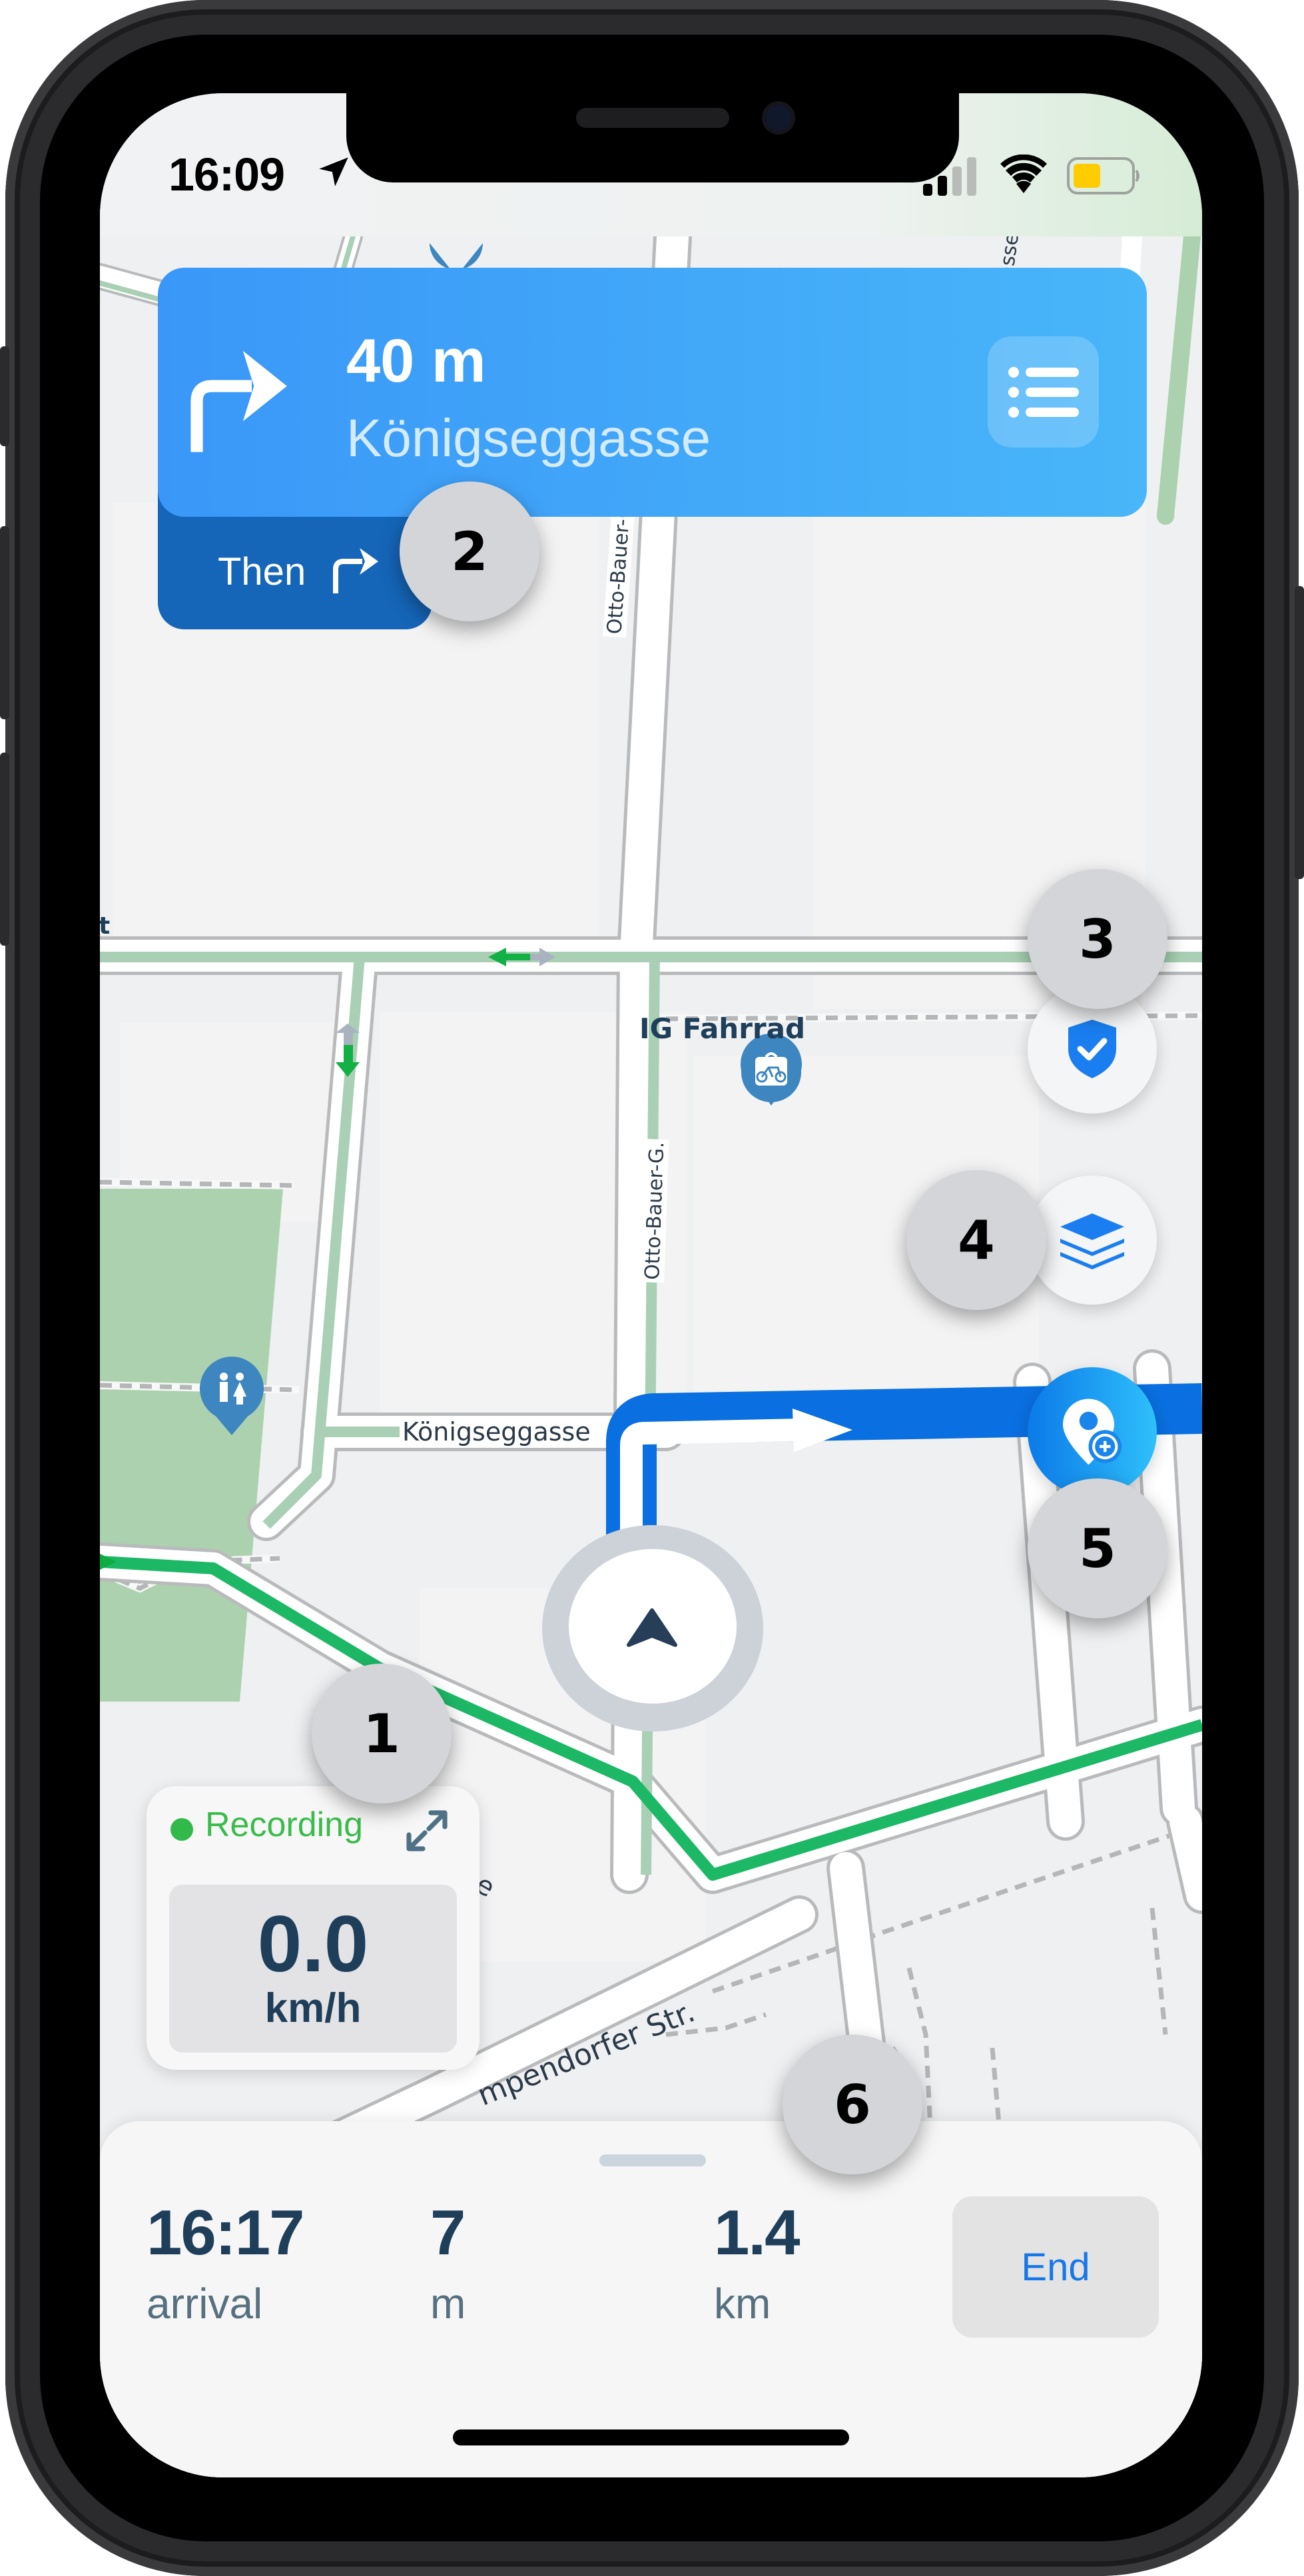  Describe the element at coordinates (653, 137) in the screenshot. I see `notch` at that location.